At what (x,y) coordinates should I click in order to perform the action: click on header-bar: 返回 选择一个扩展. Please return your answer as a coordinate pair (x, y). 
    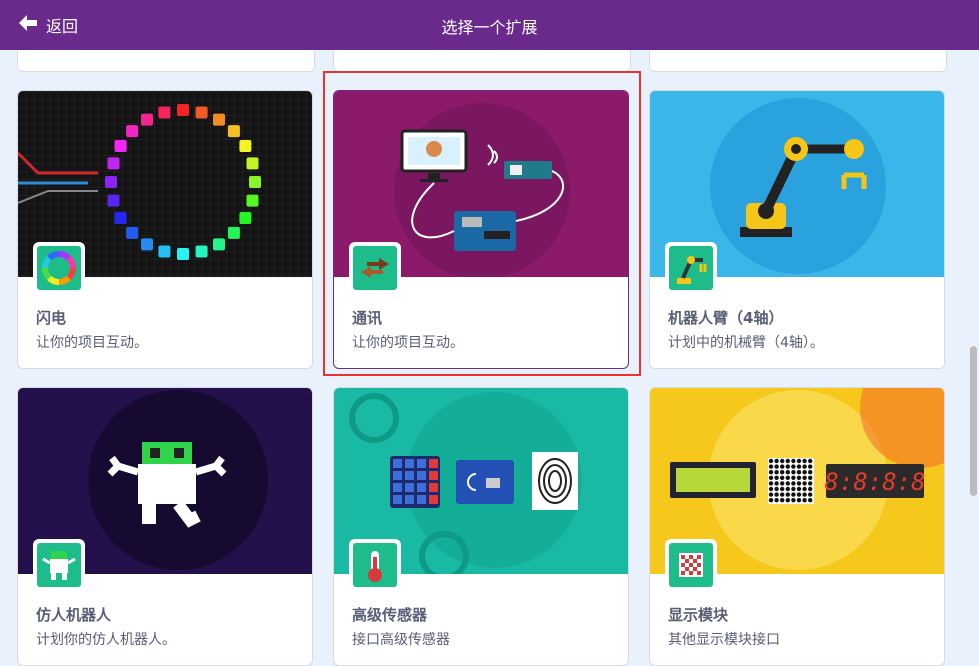
    Looking at the image, I should click on (489, 25).